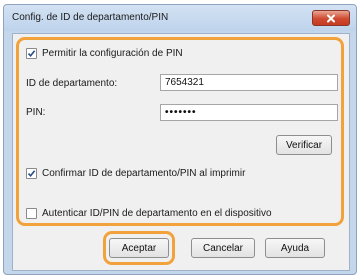 The width and height of the screenshot is (360, 277). I want to click on confirm-print-checkbox, so click(31, 173).